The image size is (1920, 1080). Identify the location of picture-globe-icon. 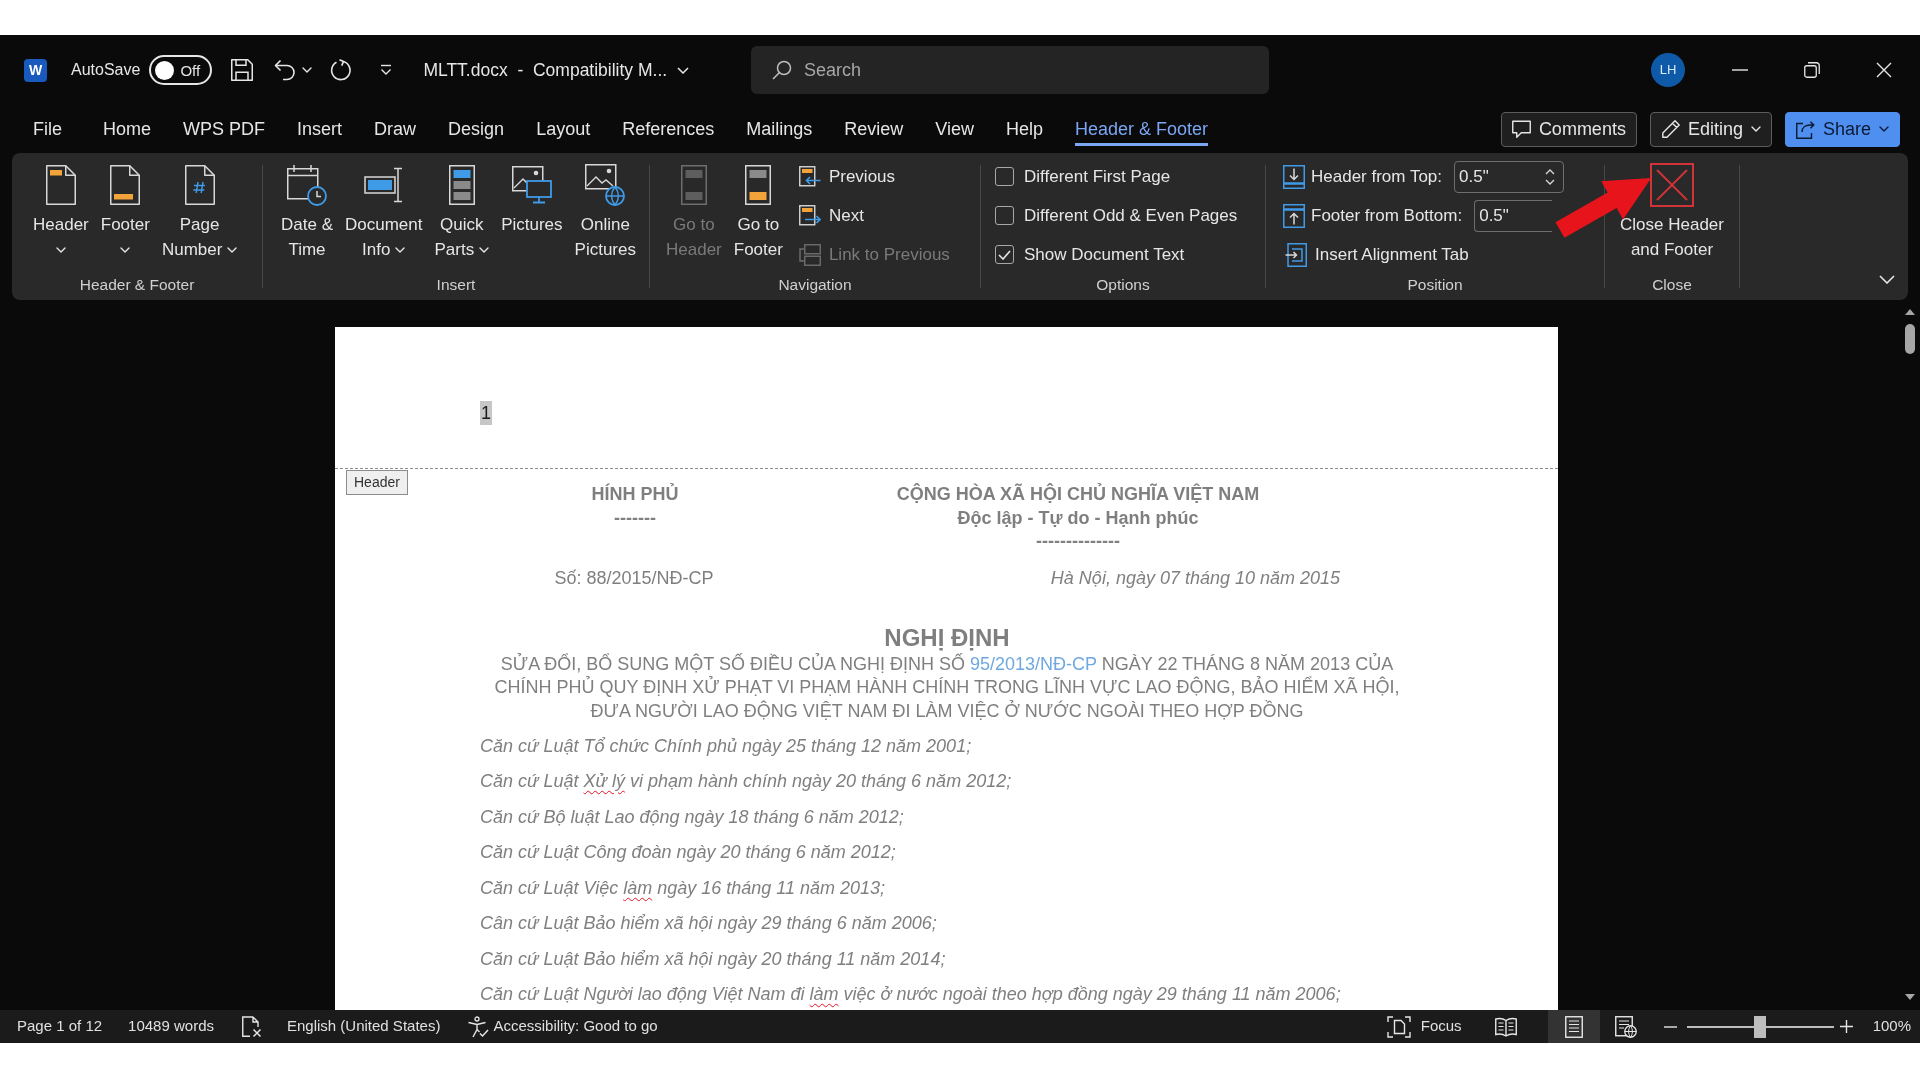
(605, 185).